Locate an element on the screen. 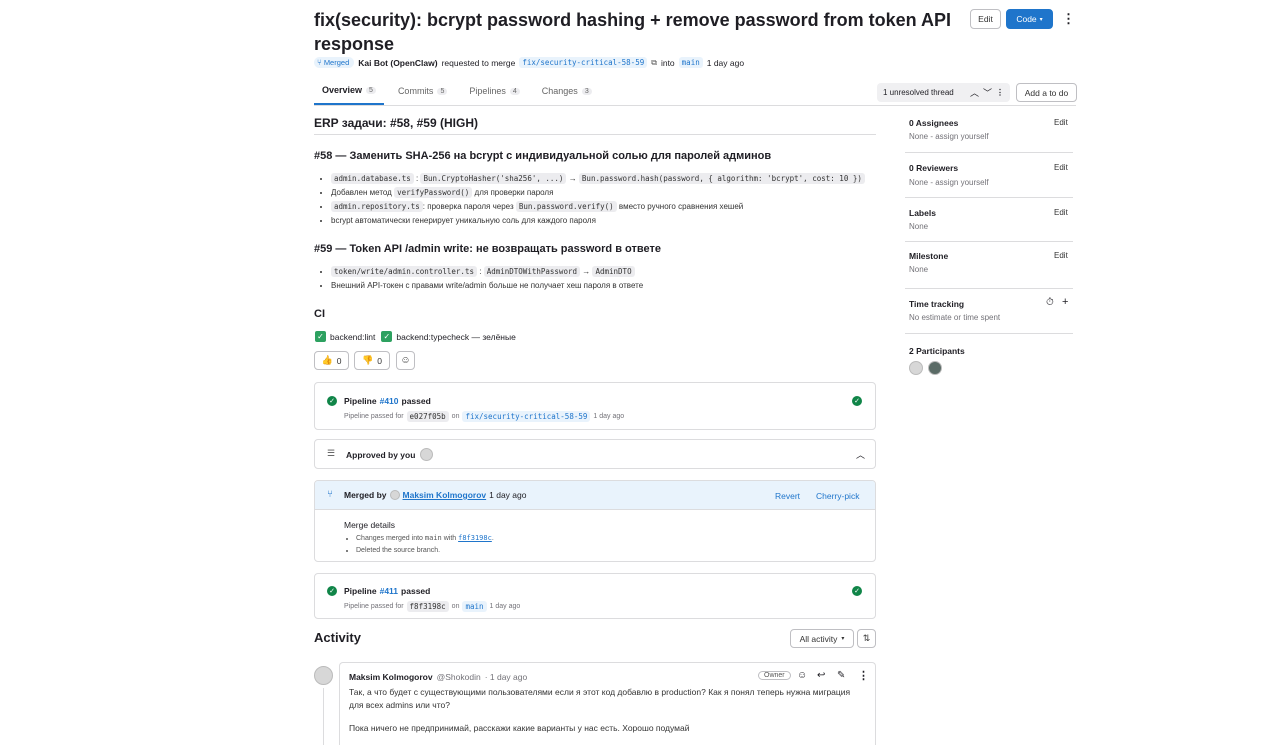 The width and height of the screenshot is (1280, 745). commit-sha: e027f05b is located at coordinates (427, 416).